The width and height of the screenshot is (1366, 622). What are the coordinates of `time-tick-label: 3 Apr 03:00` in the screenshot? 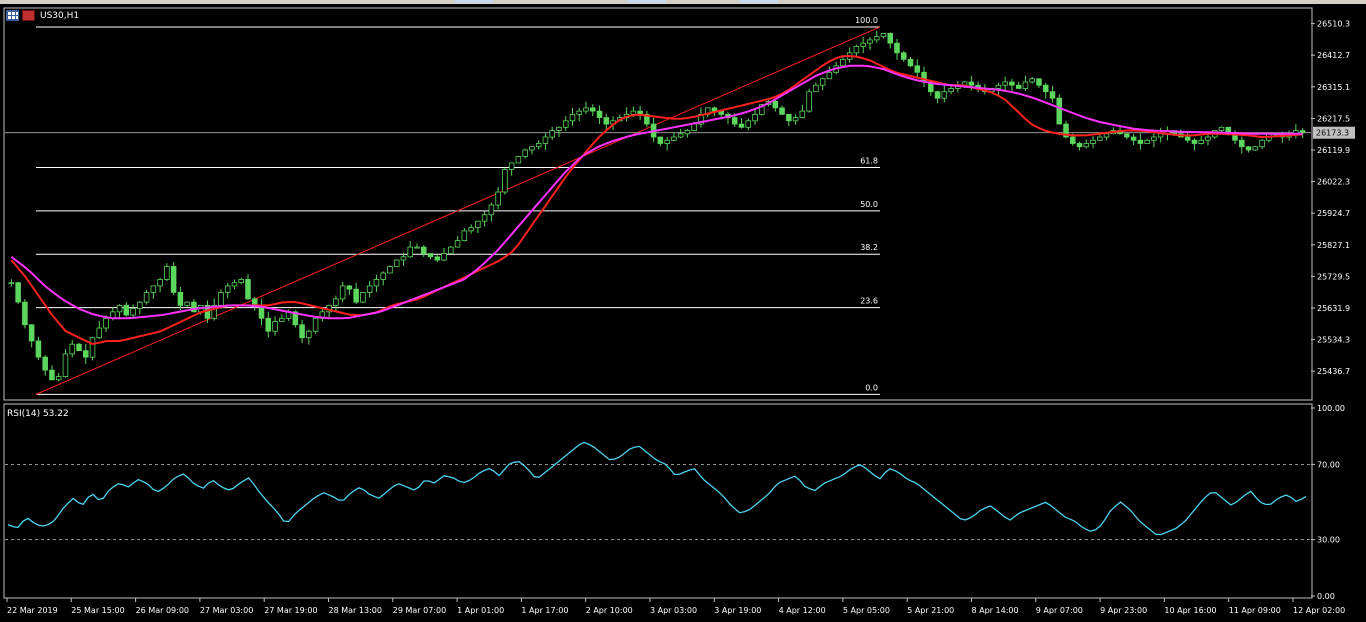 It's located at (673, 610).